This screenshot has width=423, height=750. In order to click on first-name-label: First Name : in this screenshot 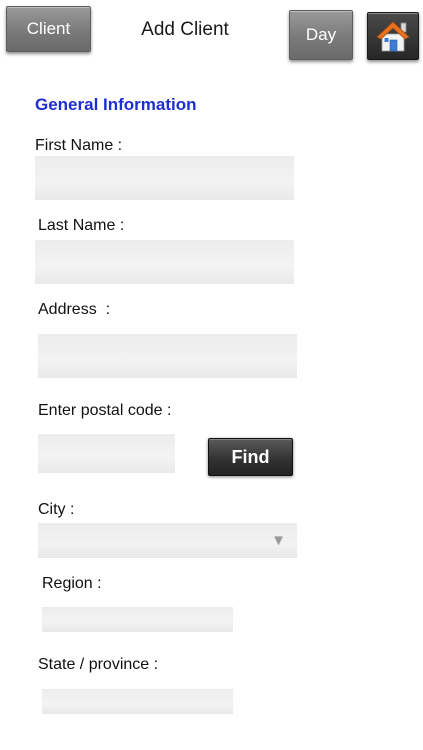, I will do `click(79, 145)`.